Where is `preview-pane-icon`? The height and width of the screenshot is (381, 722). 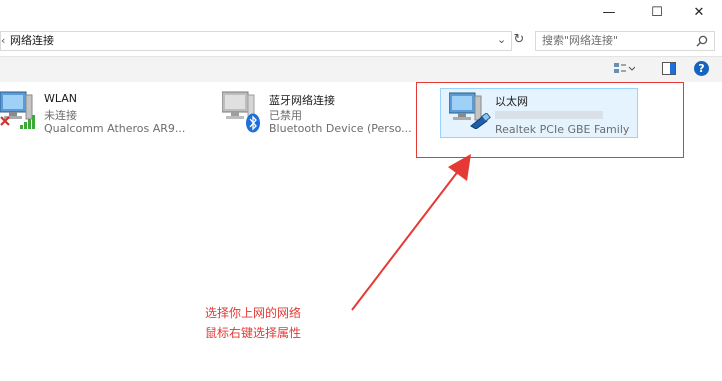 preview-pane-icon is located at coordinates (669, 68).